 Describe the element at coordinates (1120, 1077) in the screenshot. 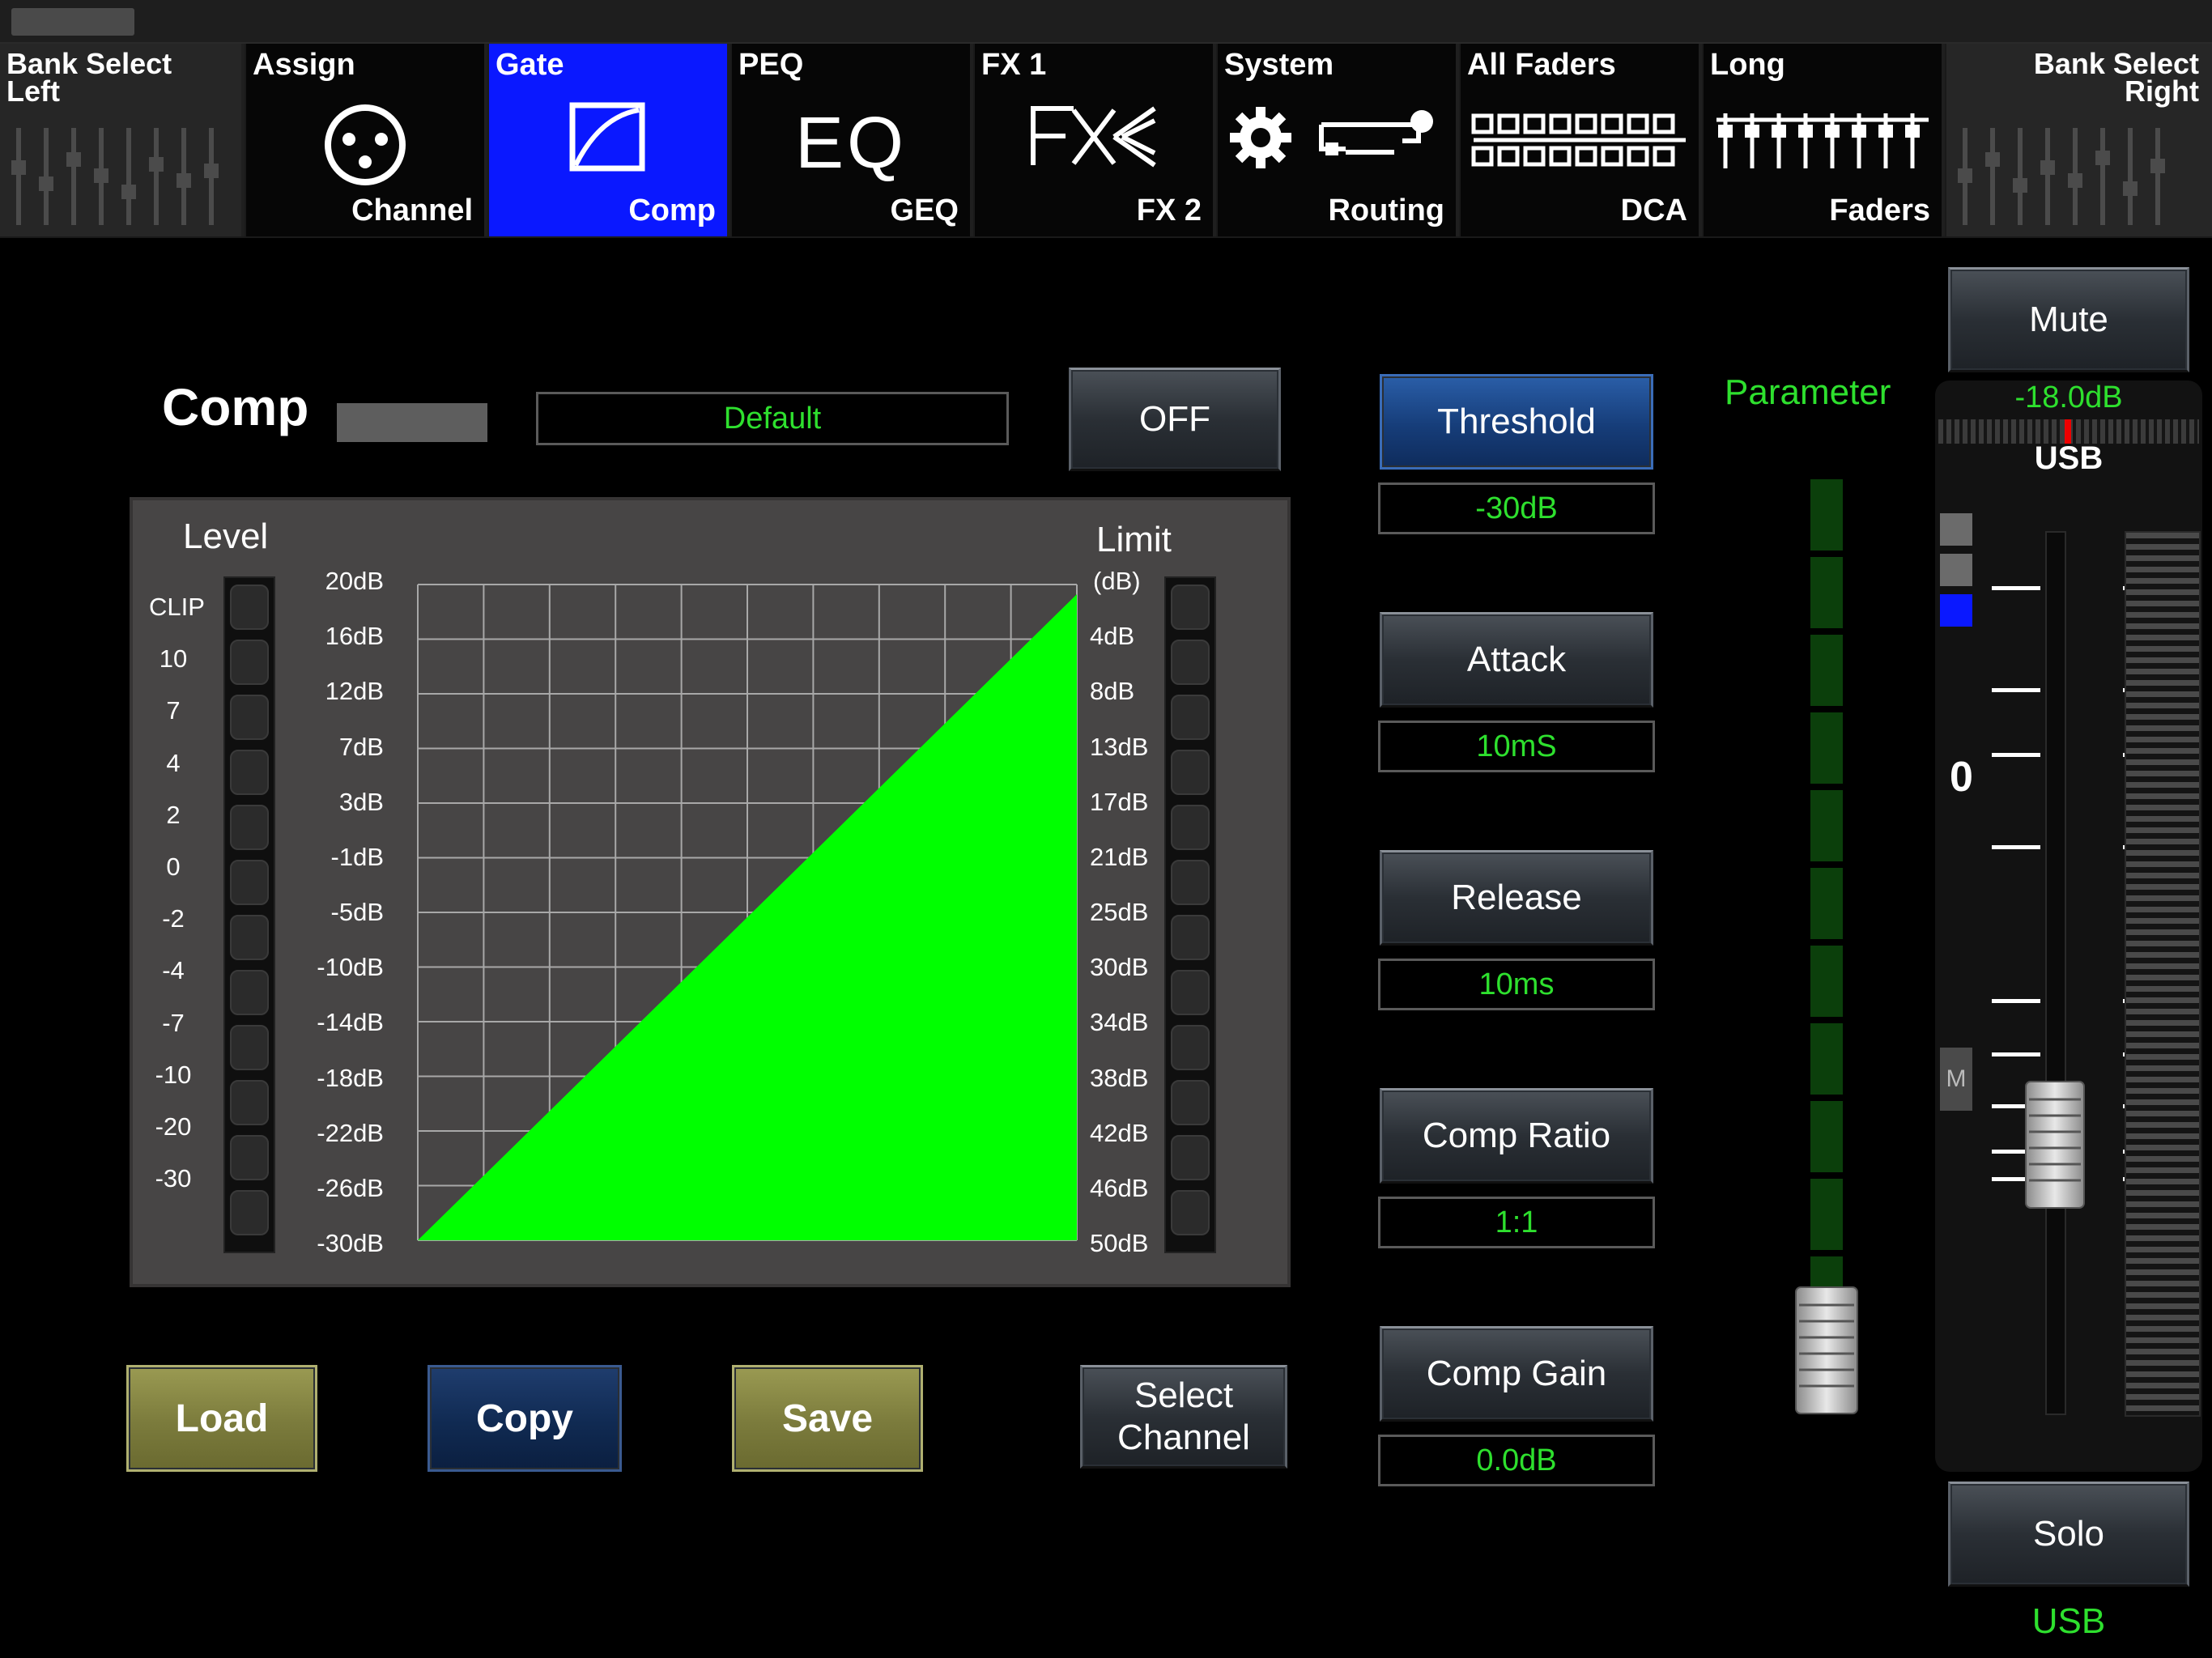

I see `y-axis-label-right: 38dB` at that location.